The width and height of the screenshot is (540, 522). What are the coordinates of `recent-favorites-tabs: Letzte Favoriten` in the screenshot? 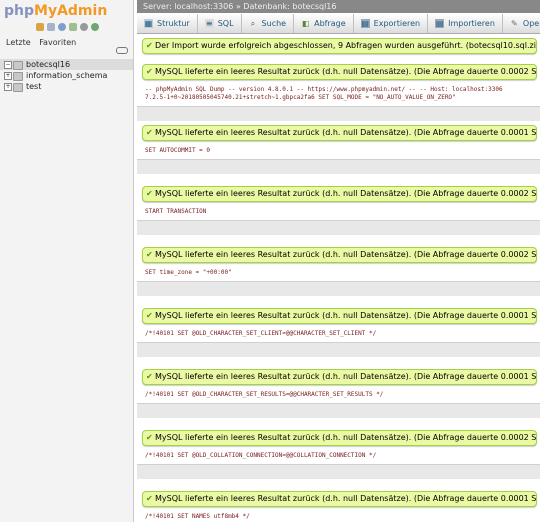 It's located at (44, 42).